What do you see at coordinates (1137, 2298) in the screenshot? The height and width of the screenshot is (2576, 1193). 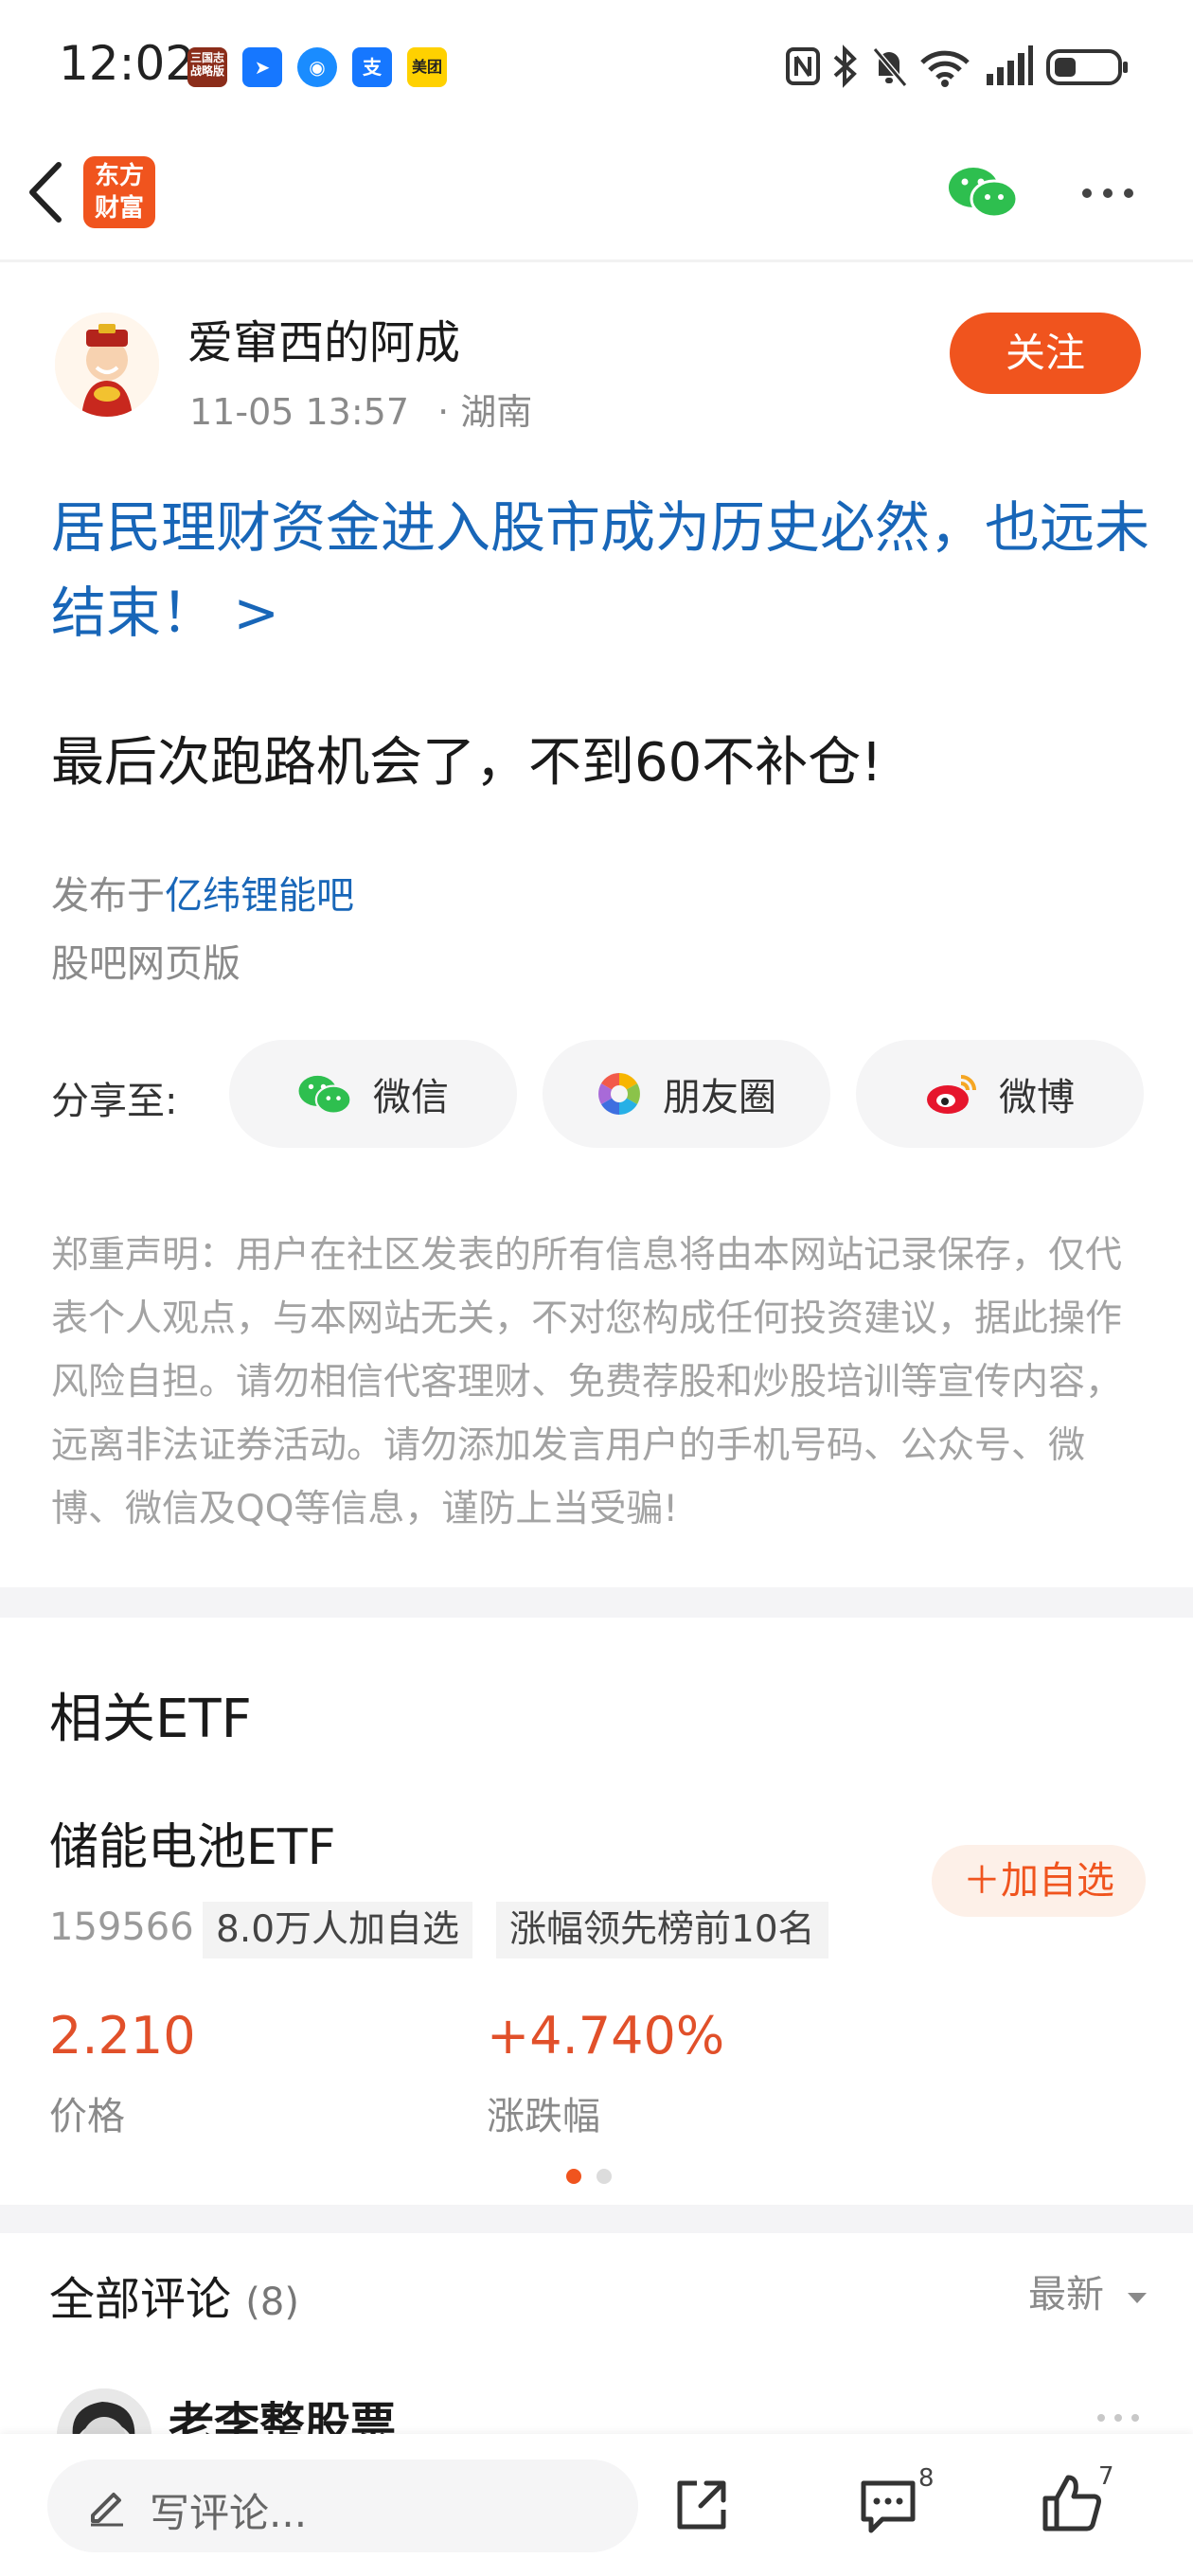 I see `chevron-down-icon` at bounding box center [1137, 2298].